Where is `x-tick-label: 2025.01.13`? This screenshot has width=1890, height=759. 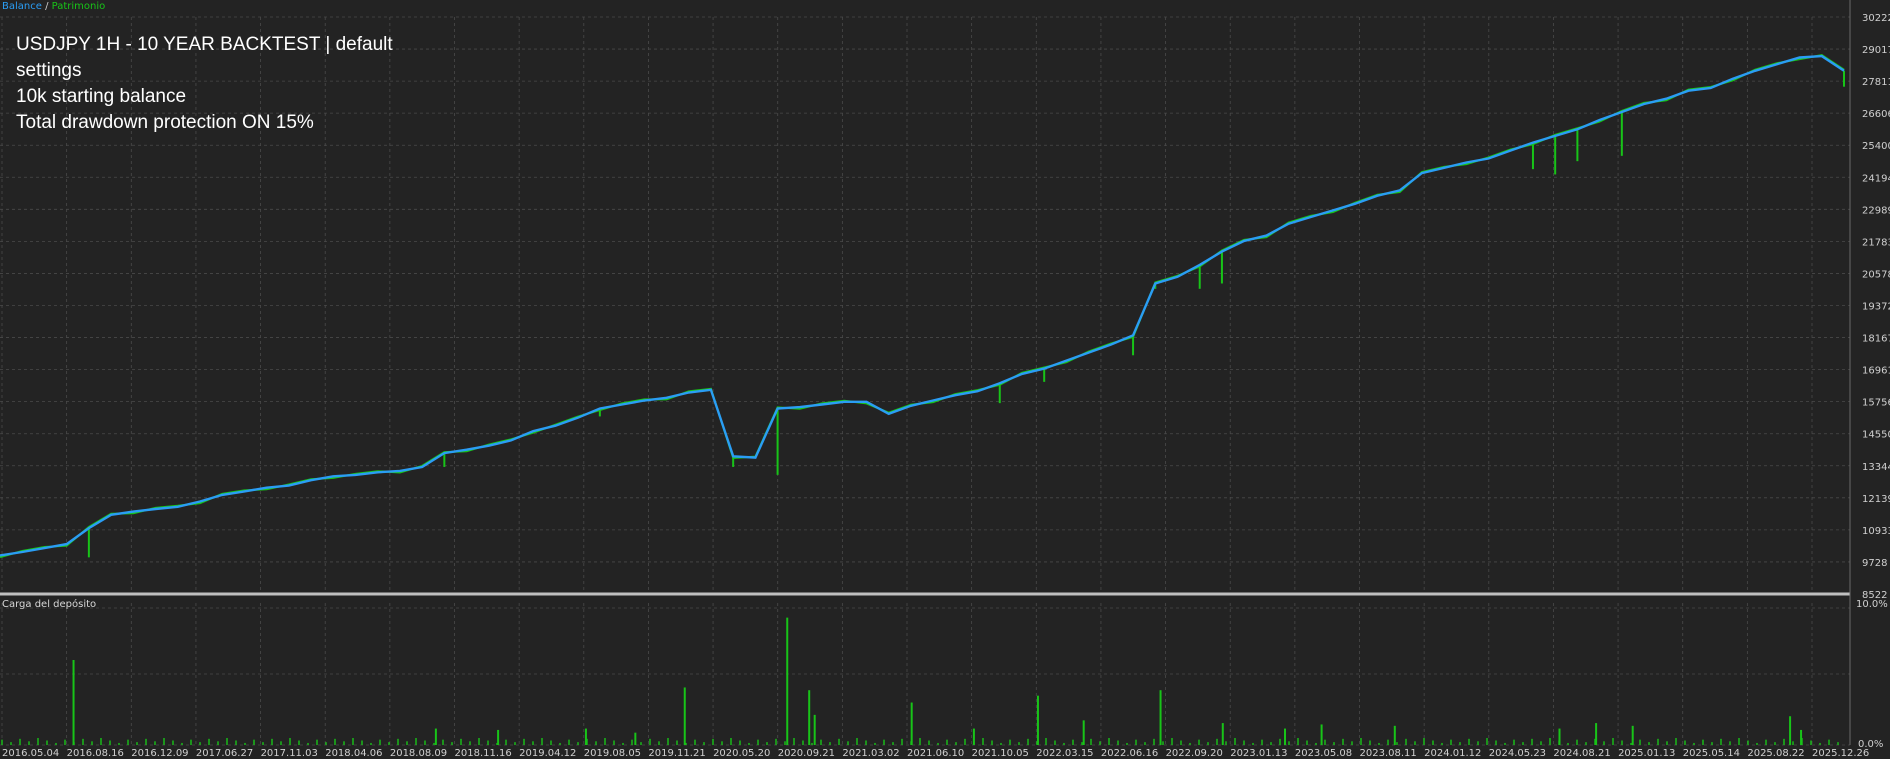
x-tick-label: 2025.01.13 is located at coordinates (1646, 753).